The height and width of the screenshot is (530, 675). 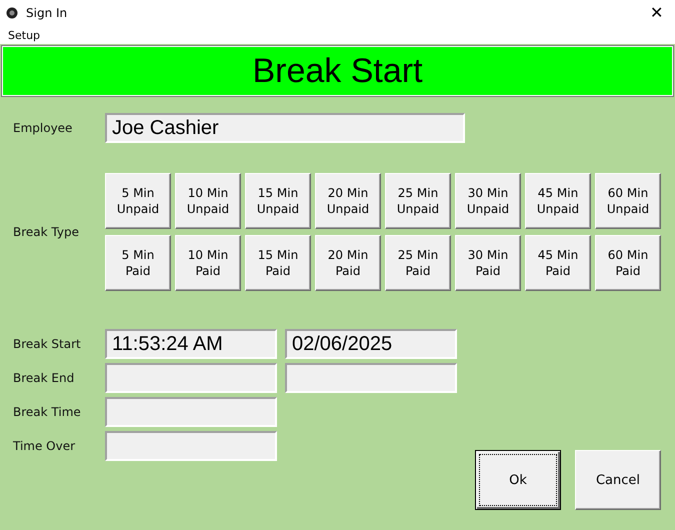 What do you see at coordinates (138, 263) in the screenshot?
I see `break-type-button: 5 Min Paid` at bounding box center [138, 263].